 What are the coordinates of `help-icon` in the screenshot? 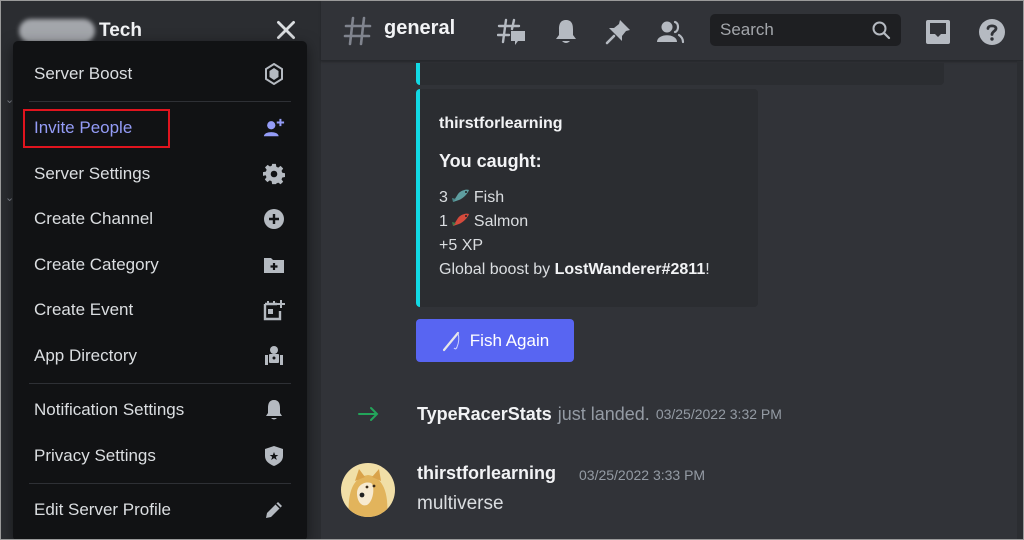 It's located at (992, 32).